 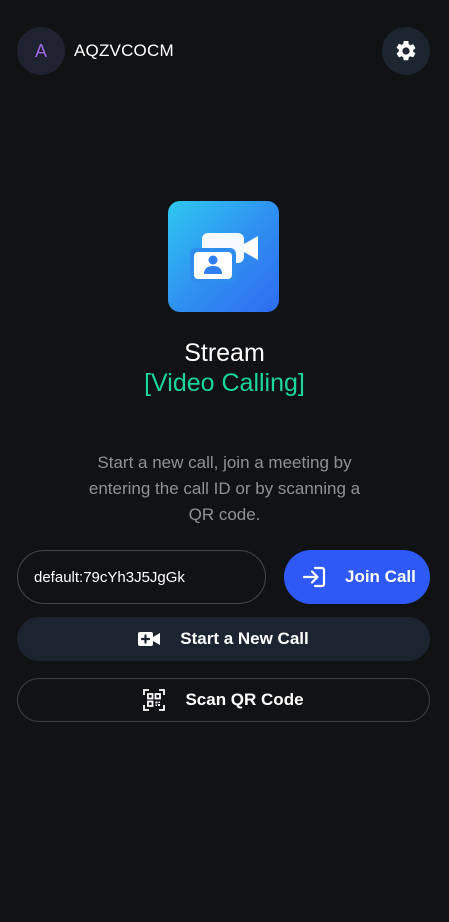 I want to click on gear-icon, so click(x=406, y=51).